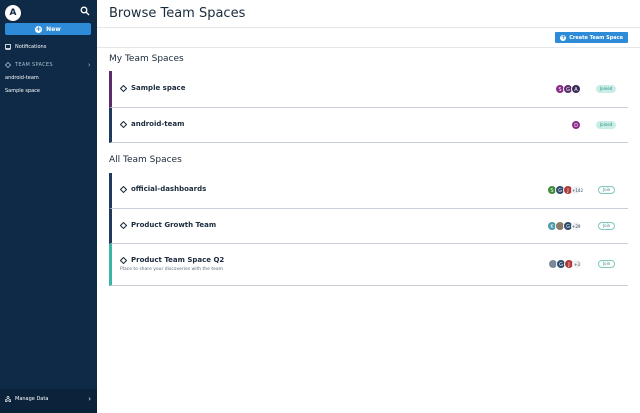 This screenshot has height=413, width=640. I want to click on sidebar-item-manage-data: Manage Data ›, so click(48, 399).